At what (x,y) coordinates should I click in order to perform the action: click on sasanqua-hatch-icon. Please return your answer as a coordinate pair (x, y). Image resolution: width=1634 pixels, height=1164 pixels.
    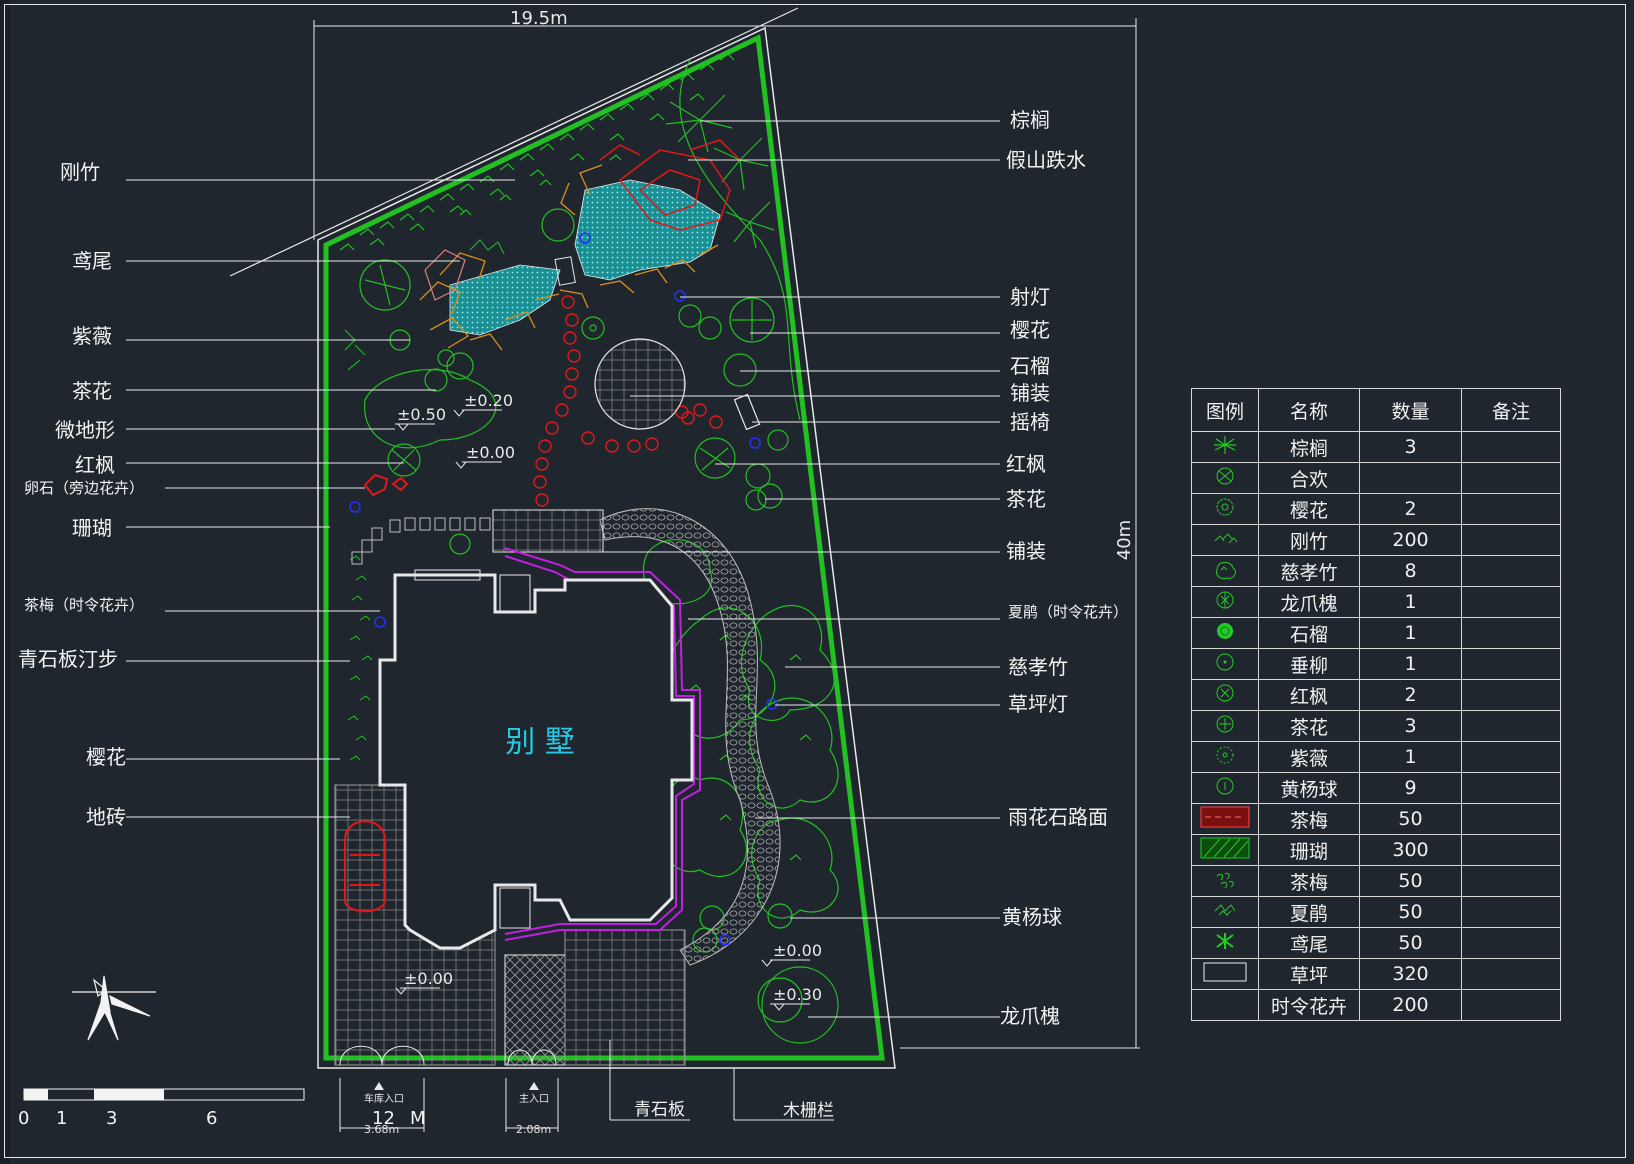
    Looking at the image, I should click on (1225, 819).